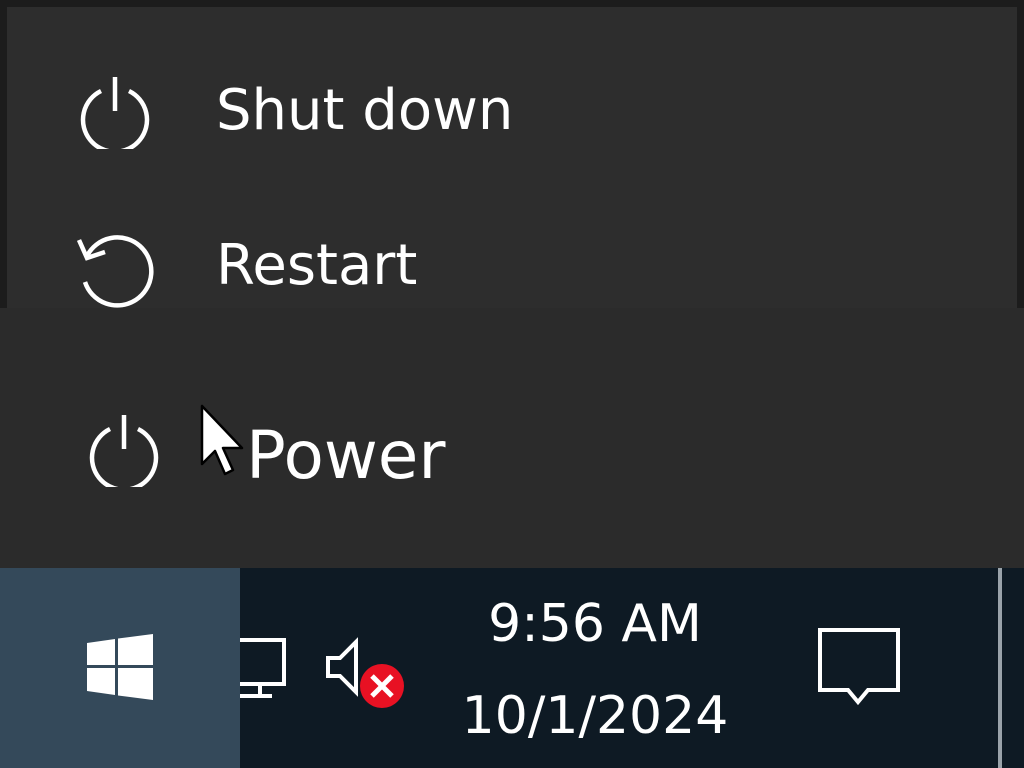 The width and height of the screenshot is (1024, 768). Describe the element at coordinates (1000, 668) in the screenshot. I see `show-desktop-button` at that location.